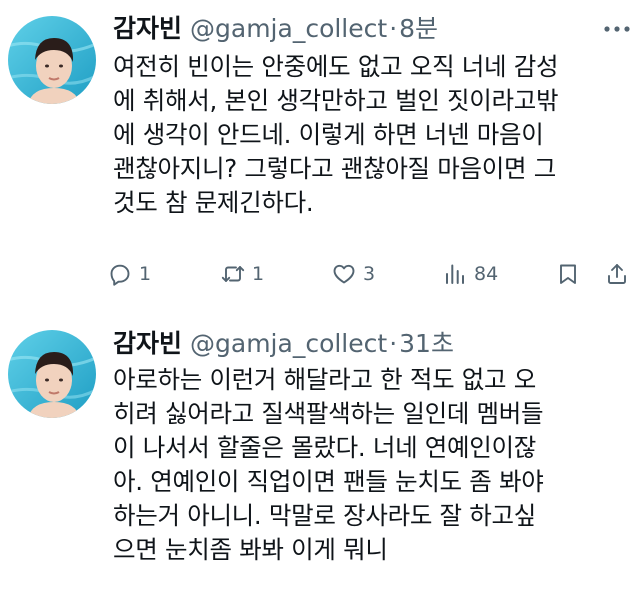 The width and height of the screenshot is (640, 593). I want to click on tweet-text-line: 에 생각이 안드네. 이렇게 하면 너넨 마음이, so click(328, 134).